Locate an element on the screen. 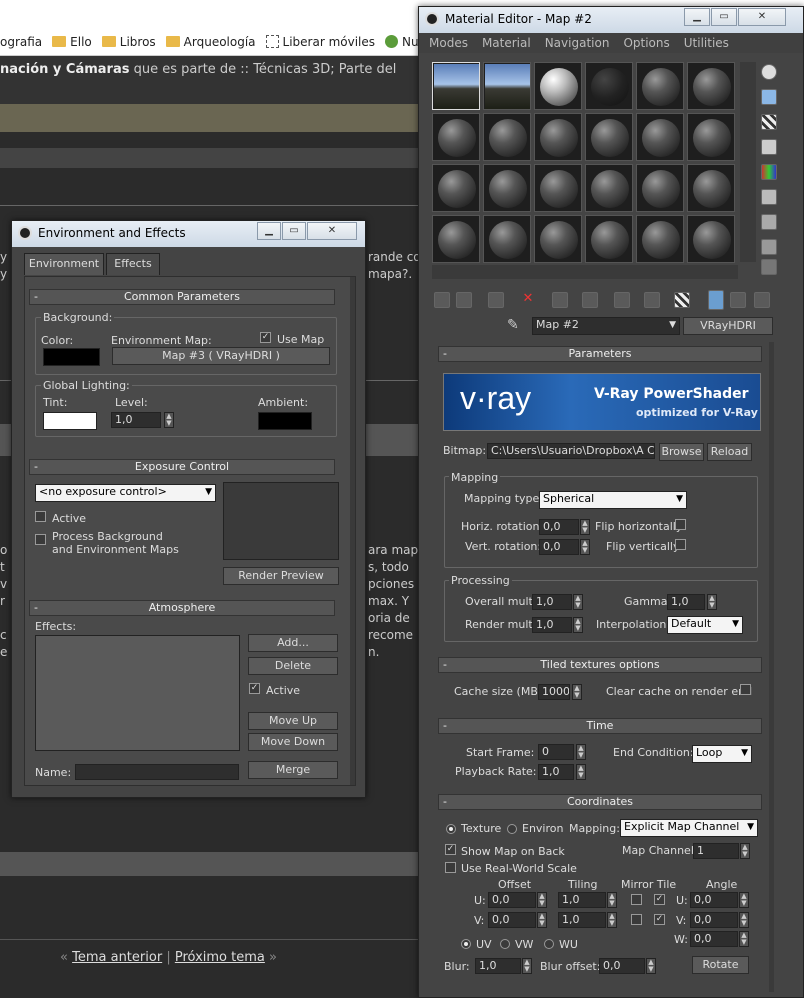 This screenshot has width=804, height=998. go-to-parent-icon is located at coordinates (716, 300).